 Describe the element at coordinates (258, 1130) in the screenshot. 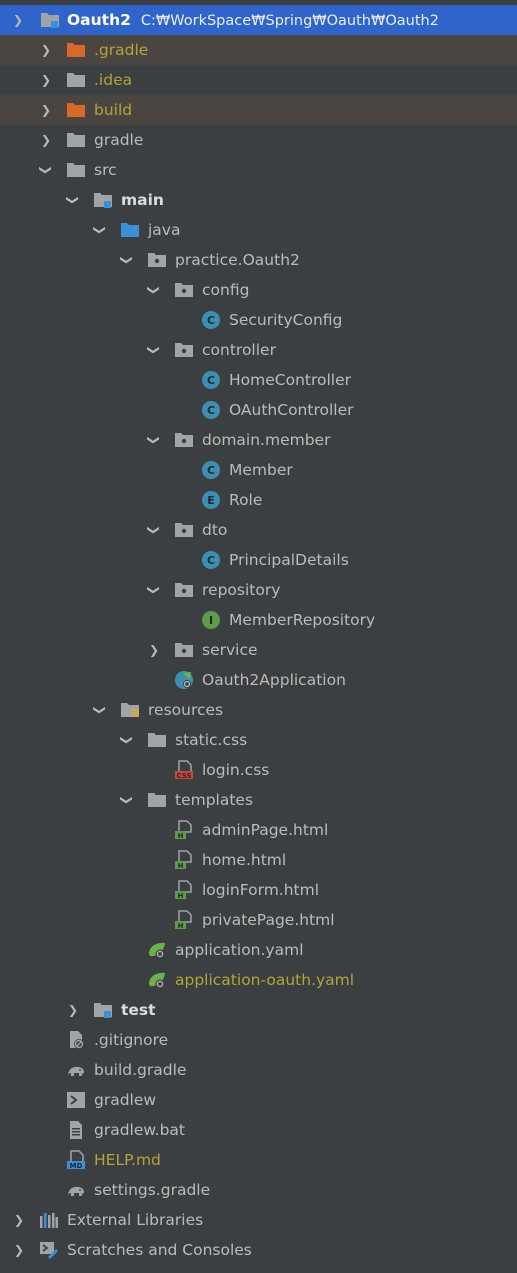

I see `tree-row-gradlew-bat: gradlew.bat` at that location.